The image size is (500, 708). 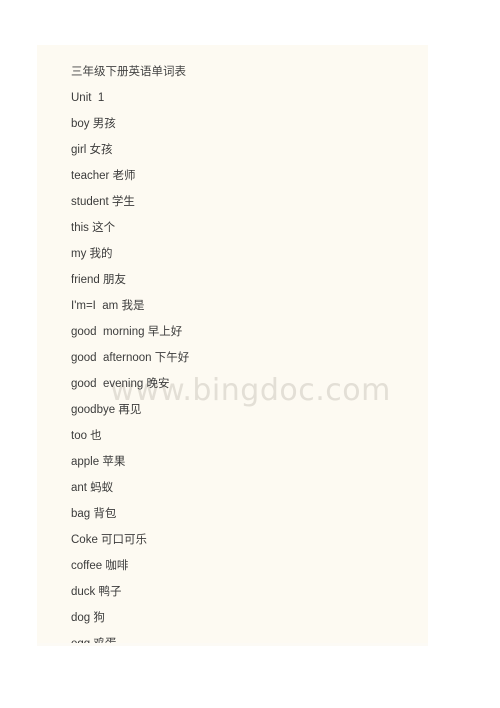 What do you see at coordinates (108, 306) in the screenshot?
I see `vocabulary-line: I'm=I am 我是` at bounding box center [108, 306].